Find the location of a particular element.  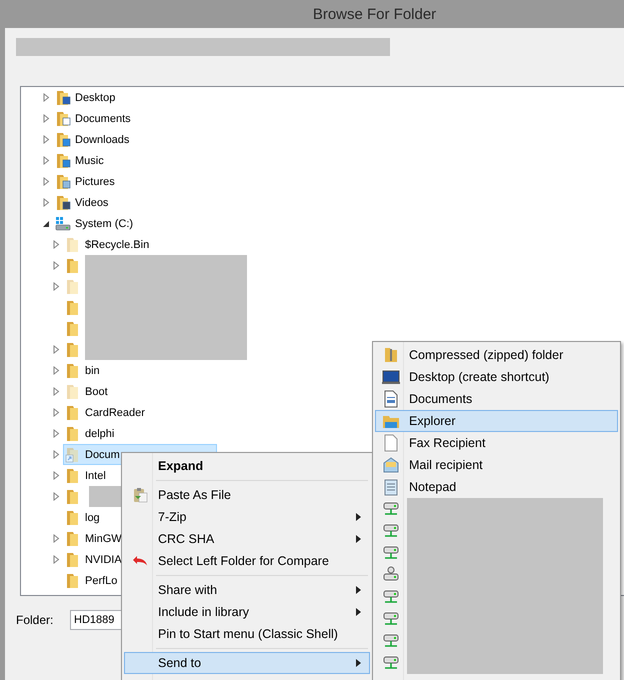

folder-label: Folder: is located at coordinates (35, 620).